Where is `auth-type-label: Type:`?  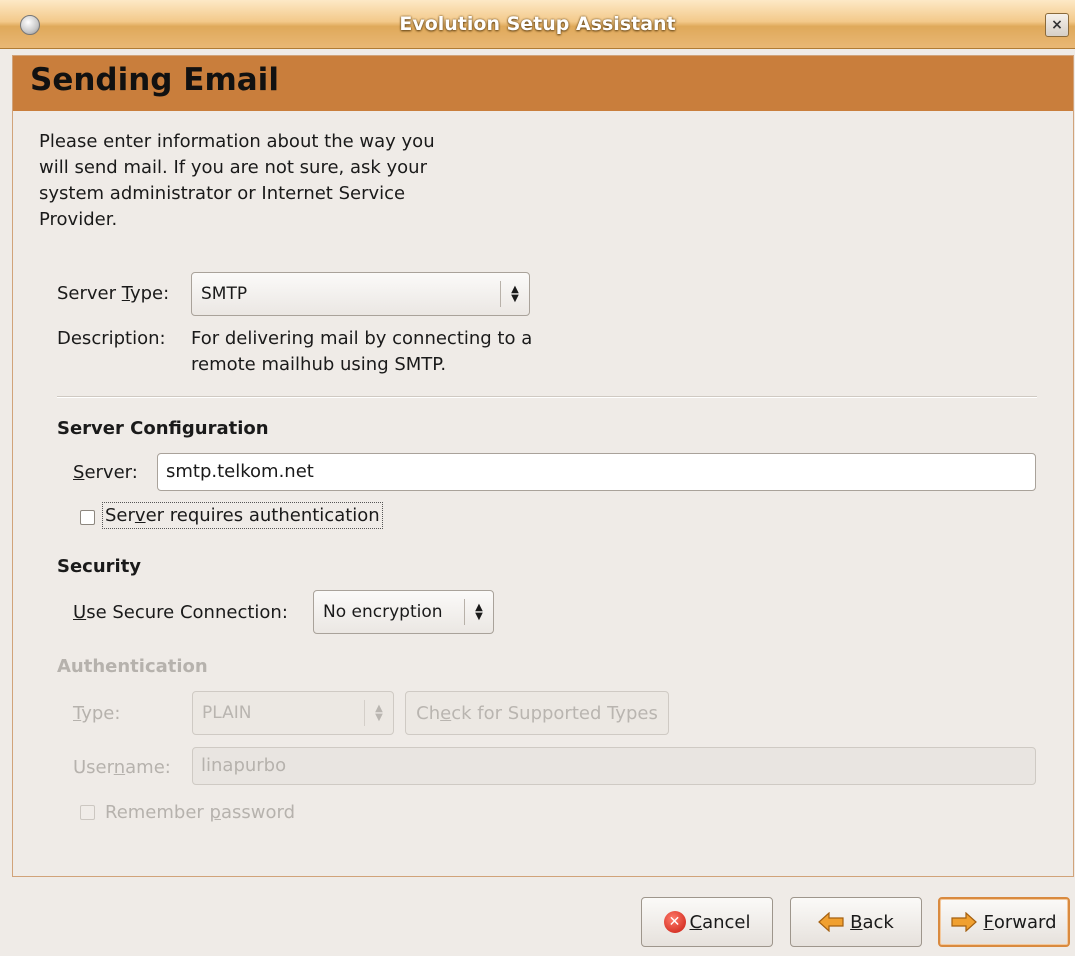
auth-type-label: Type: is located at coordinates (97, 713).